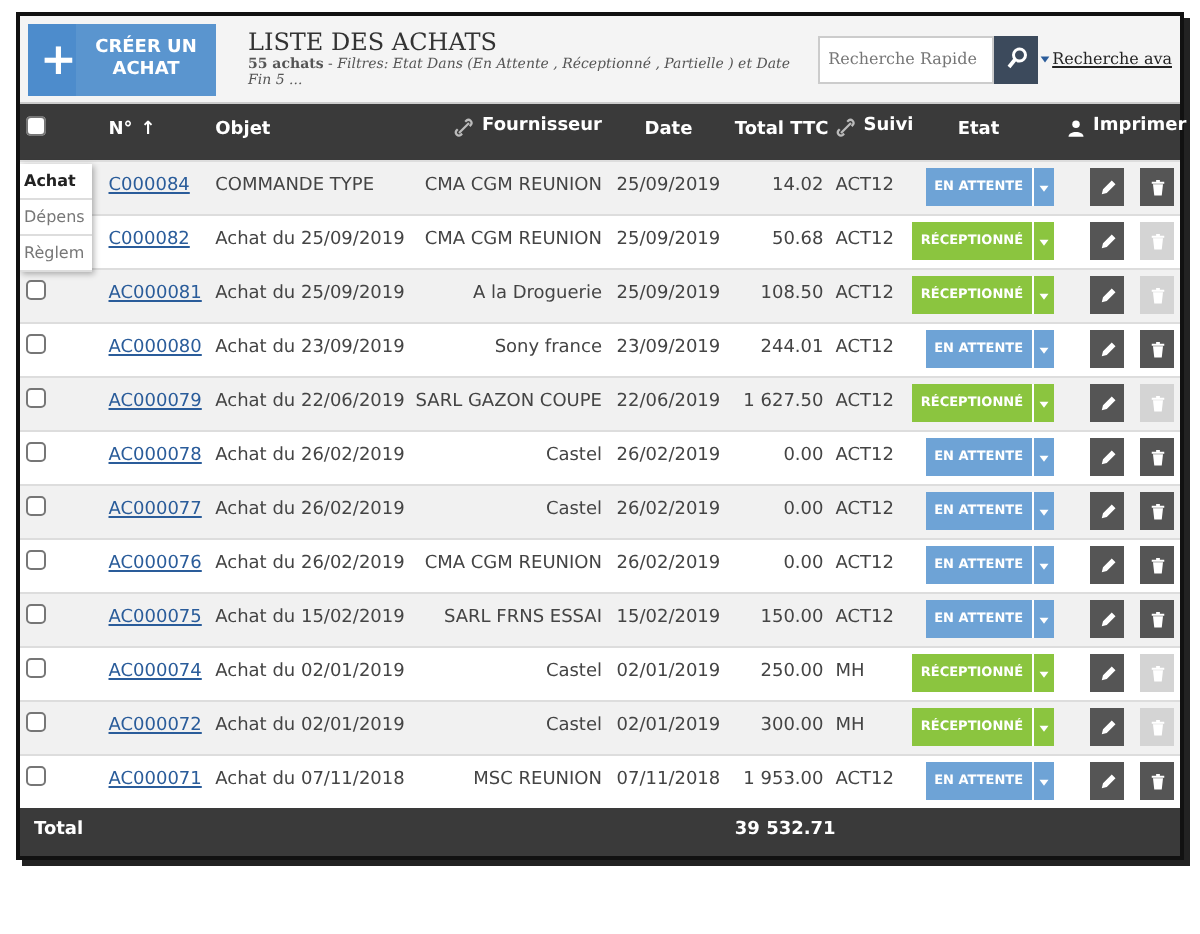  What do you see at coordinates (310, 347) in the screenshot?
I see `purchase-object: Achat du 23/09/2019` at bounding box center [310, 347].